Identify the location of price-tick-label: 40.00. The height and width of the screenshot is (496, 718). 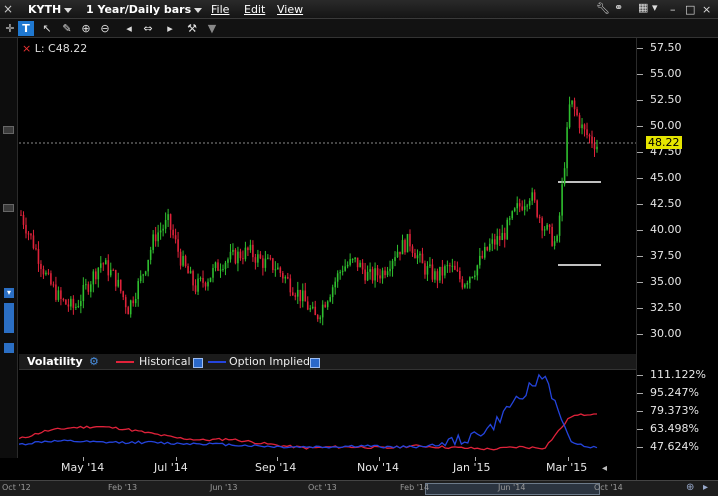
(666, 230).